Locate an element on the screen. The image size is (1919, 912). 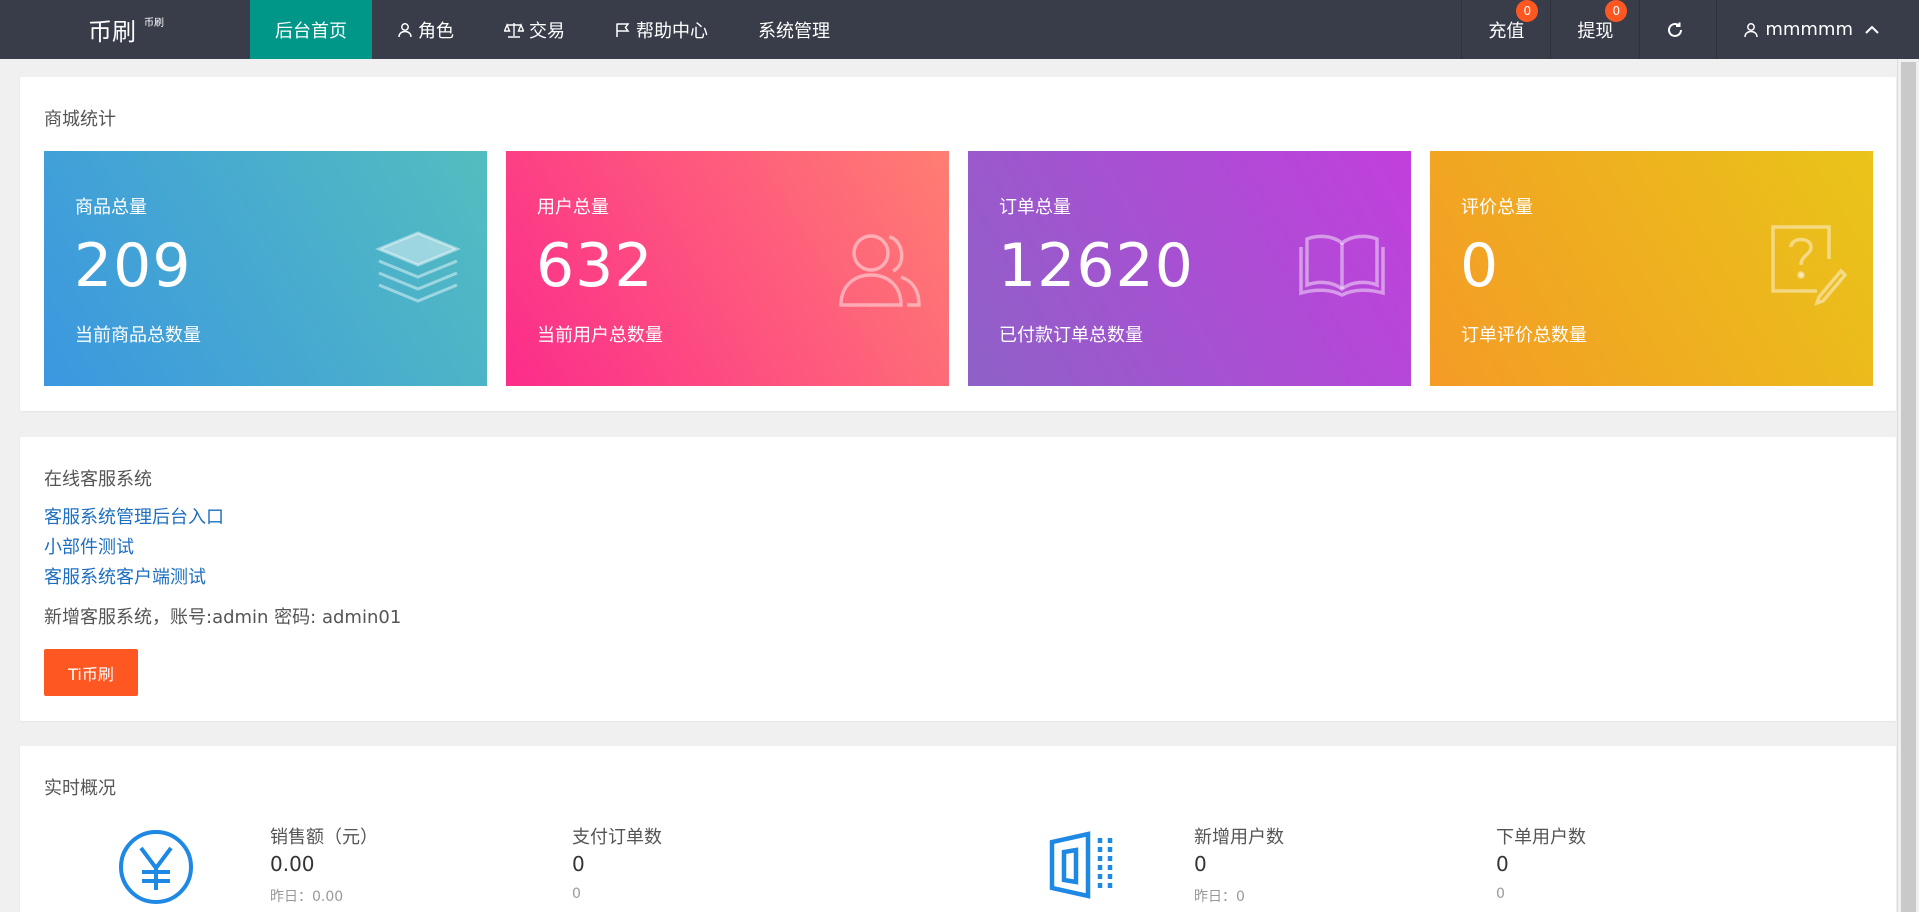
nav-system-label: 系统管理 is located at coordinates (794, 31).